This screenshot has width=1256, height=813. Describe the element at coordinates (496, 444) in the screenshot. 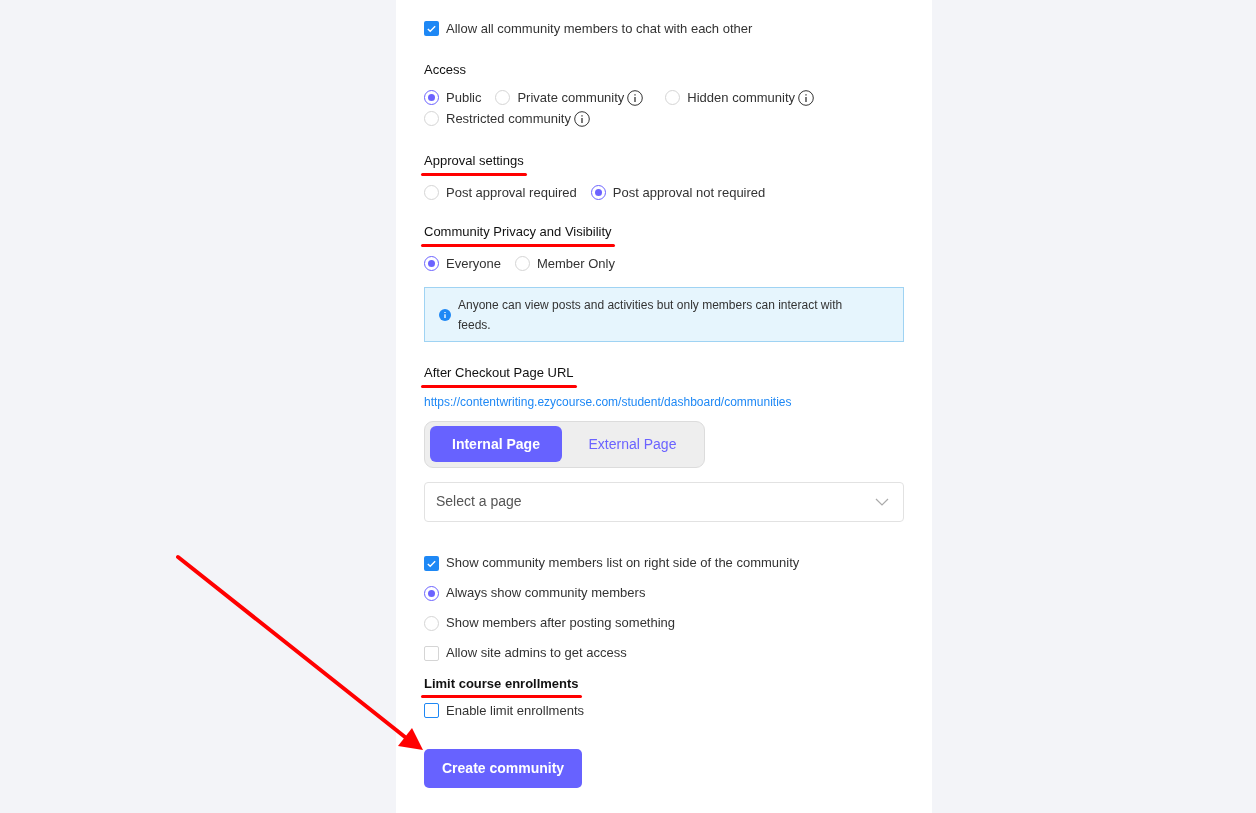

I see `page-type-tab: Internal Page` at that location.